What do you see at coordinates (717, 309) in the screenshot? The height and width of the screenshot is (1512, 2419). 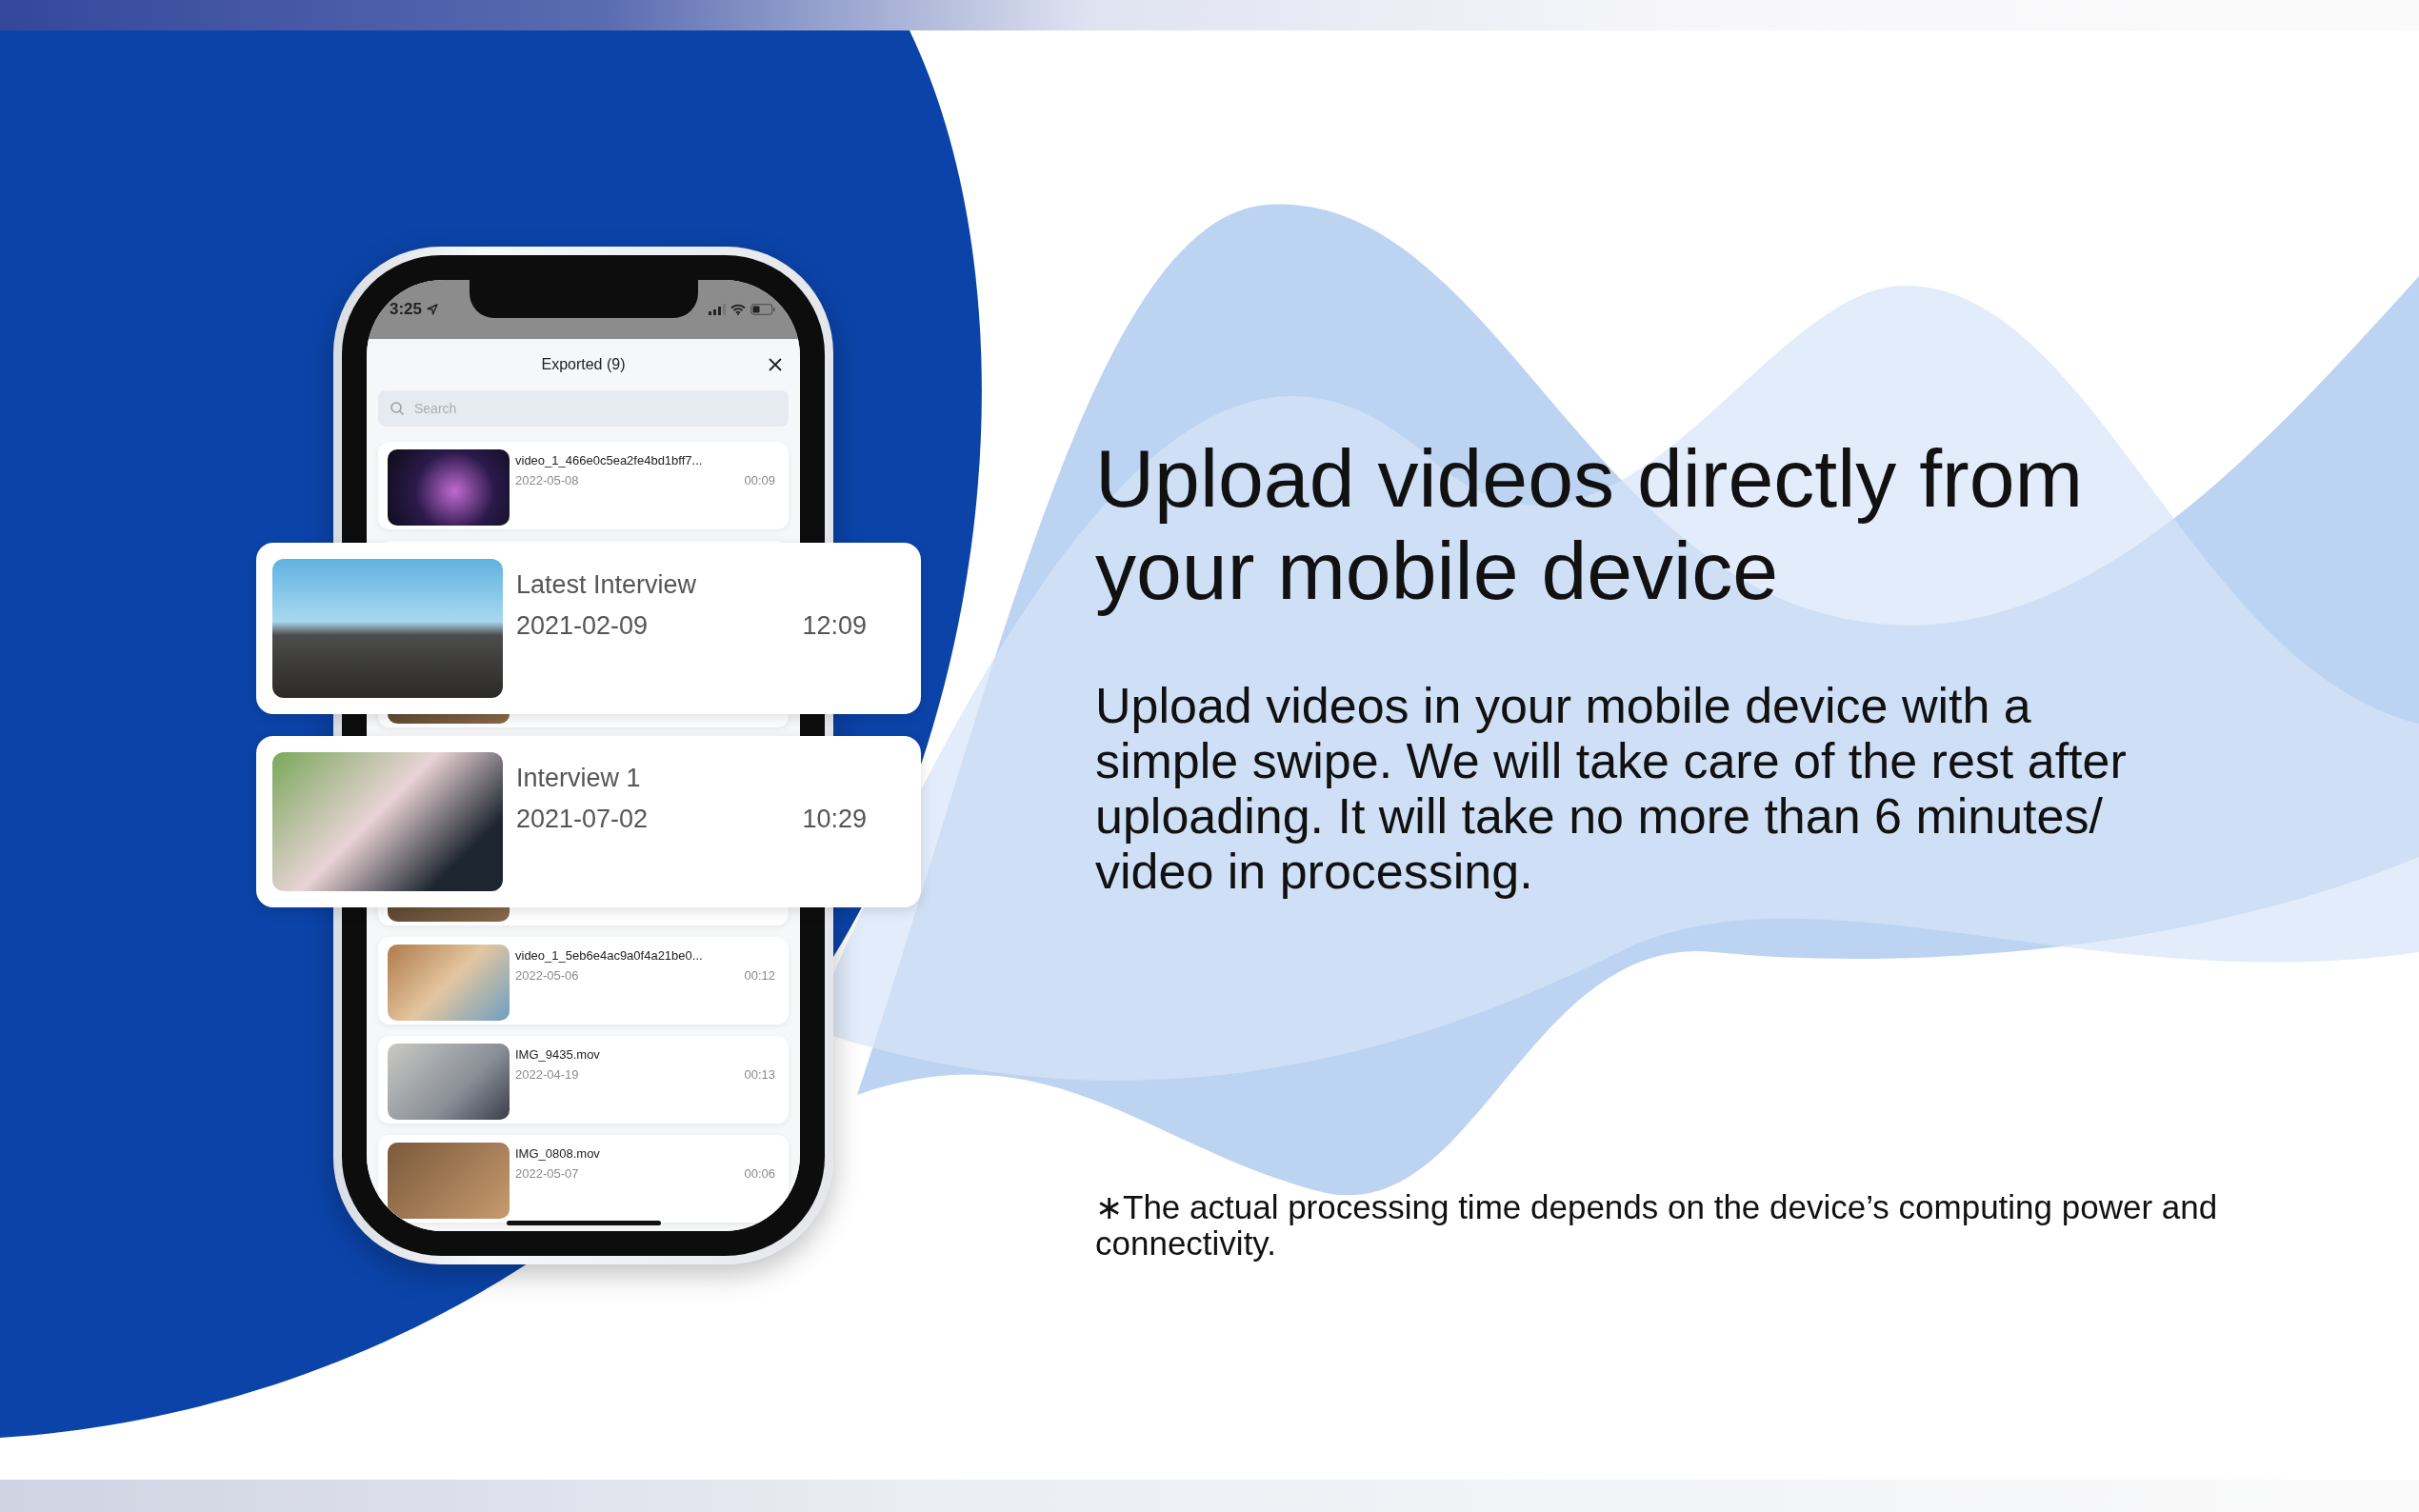 I see `signal-icon` at bounding box center [717, 309].